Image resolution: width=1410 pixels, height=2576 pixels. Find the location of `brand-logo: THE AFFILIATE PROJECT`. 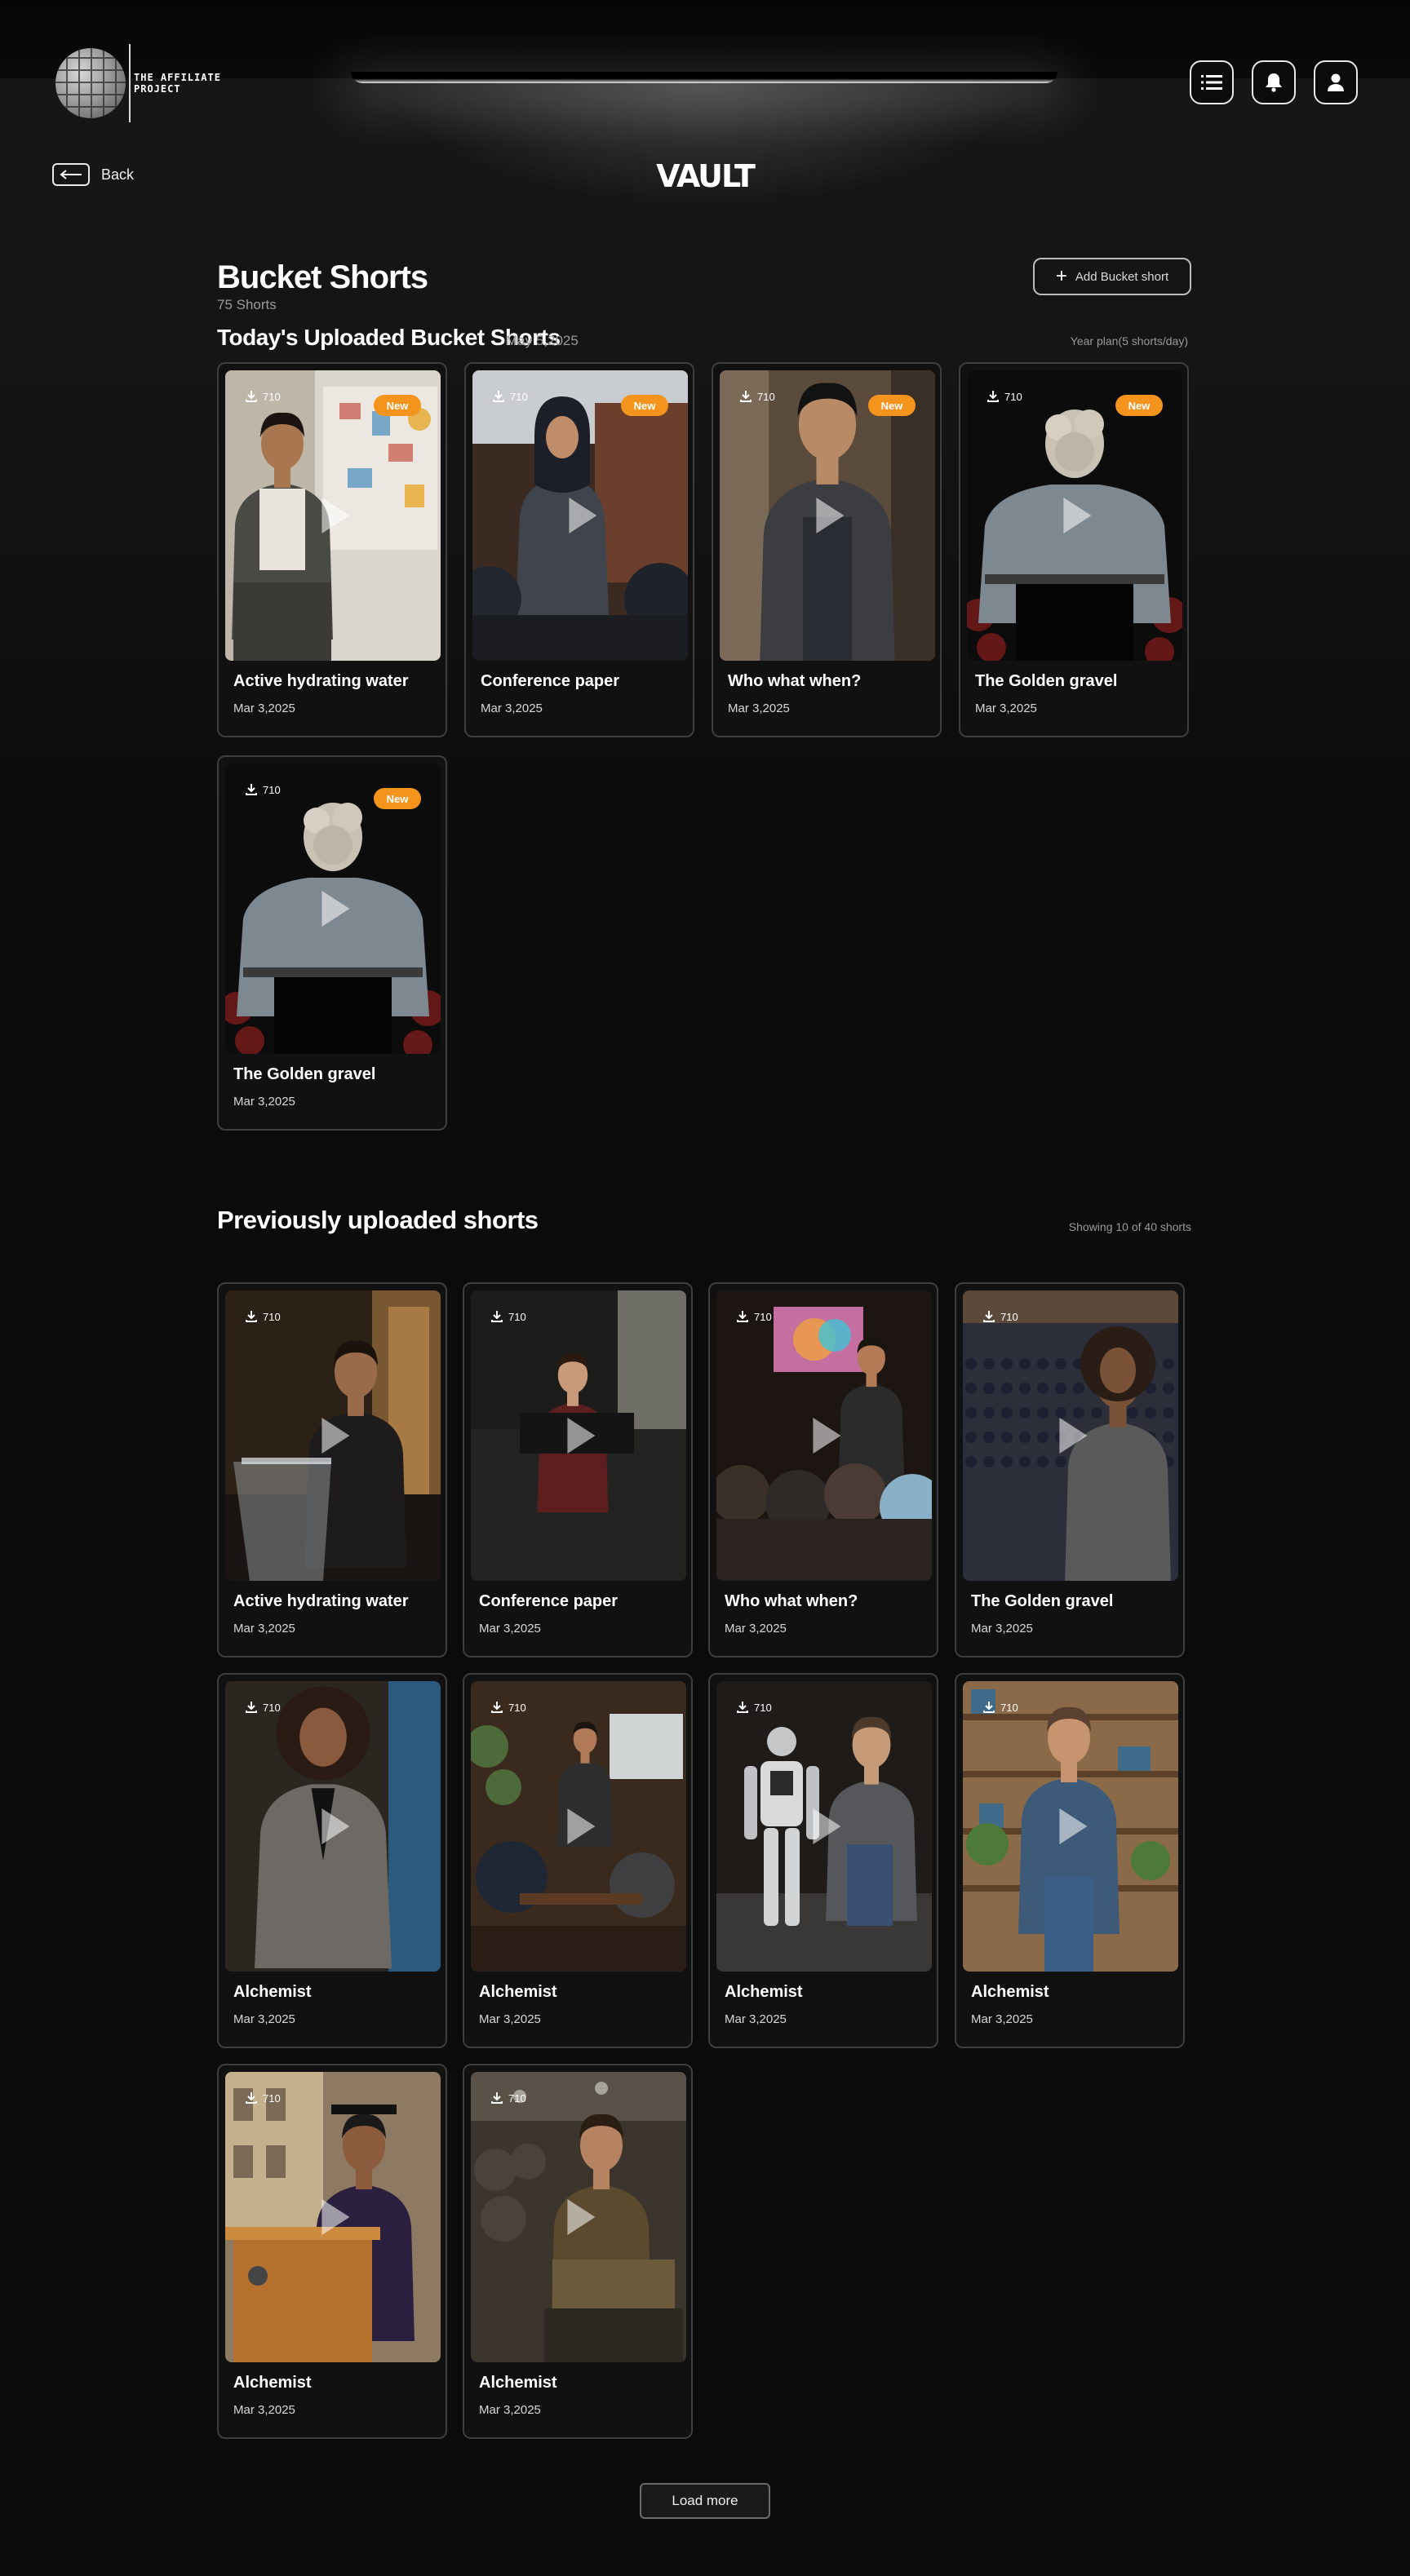

brand-logo: THE AFFILIATE PROJECT is located at coordinates (139, 83).